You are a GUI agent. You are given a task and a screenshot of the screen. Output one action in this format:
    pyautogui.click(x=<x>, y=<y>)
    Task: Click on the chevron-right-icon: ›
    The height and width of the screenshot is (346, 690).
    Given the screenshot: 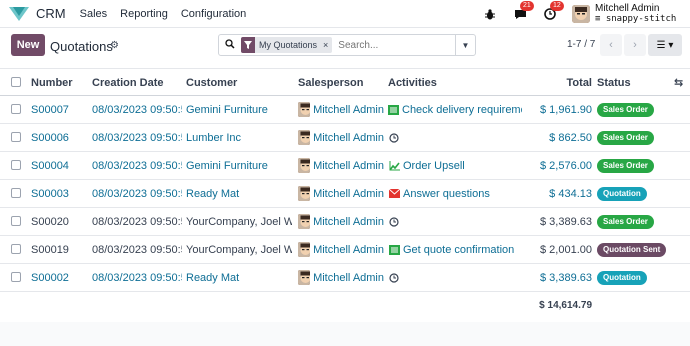 What is the action you would take?
    pyautogui.click(x=635, y=45)
    